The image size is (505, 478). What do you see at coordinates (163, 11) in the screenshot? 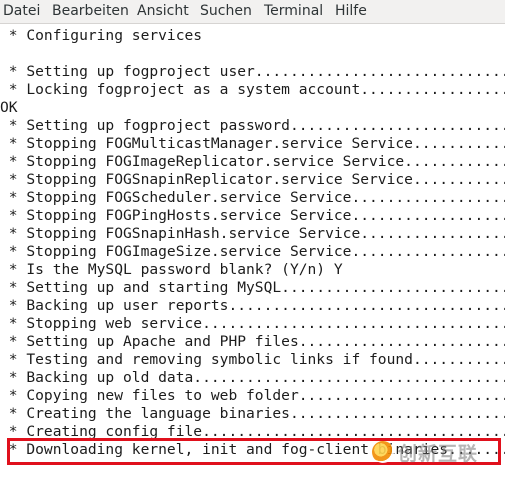
I see `menu-ansicht: Ansicht` at bounding box center [163, 11].